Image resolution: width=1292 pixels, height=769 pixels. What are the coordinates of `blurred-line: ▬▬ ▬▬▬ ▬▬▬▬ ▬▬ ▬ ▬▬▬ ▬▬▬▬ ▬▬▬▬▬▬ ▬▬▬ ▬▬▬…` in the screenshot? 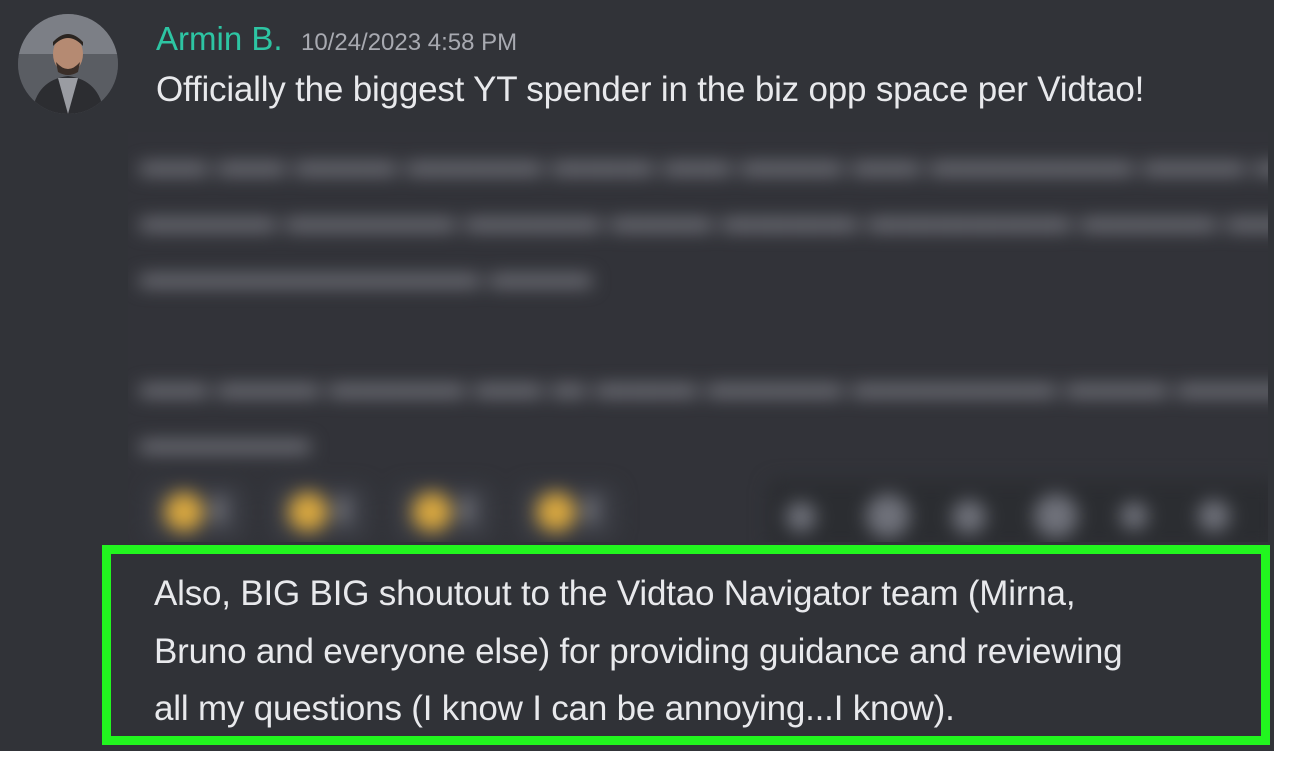 It's located at (704, 385).